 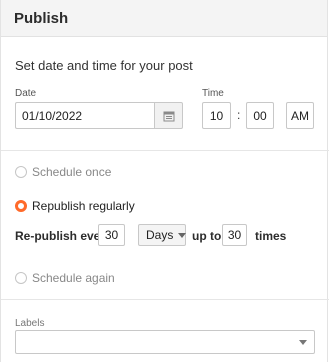 What do you see at coordinates (21, 278) in the screenshot?
I see `schedule-again-radio` at bounding box center [21, 278].